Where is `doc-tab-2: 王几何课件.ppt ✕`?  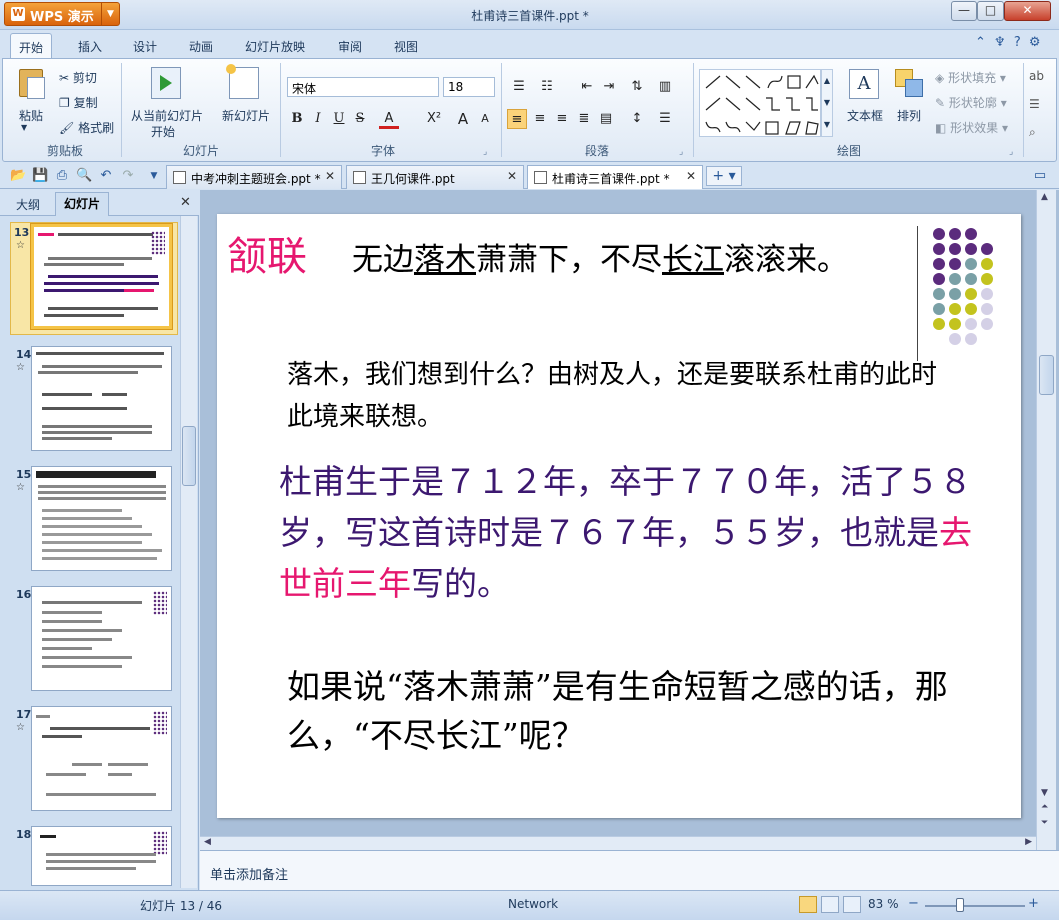
doc-tab-2: 王几何课件.ppt ✕ is located at coordinates (435, 177).